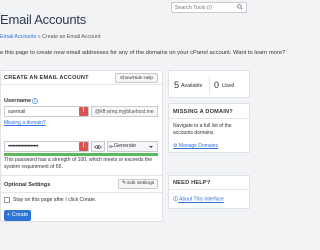 The height and width of the screenshot is (250, 320). What do you see at coordinates (175, 146) in the screenshot?
I see `wrench-icon: ⚙` at bounding box center [175, 146].